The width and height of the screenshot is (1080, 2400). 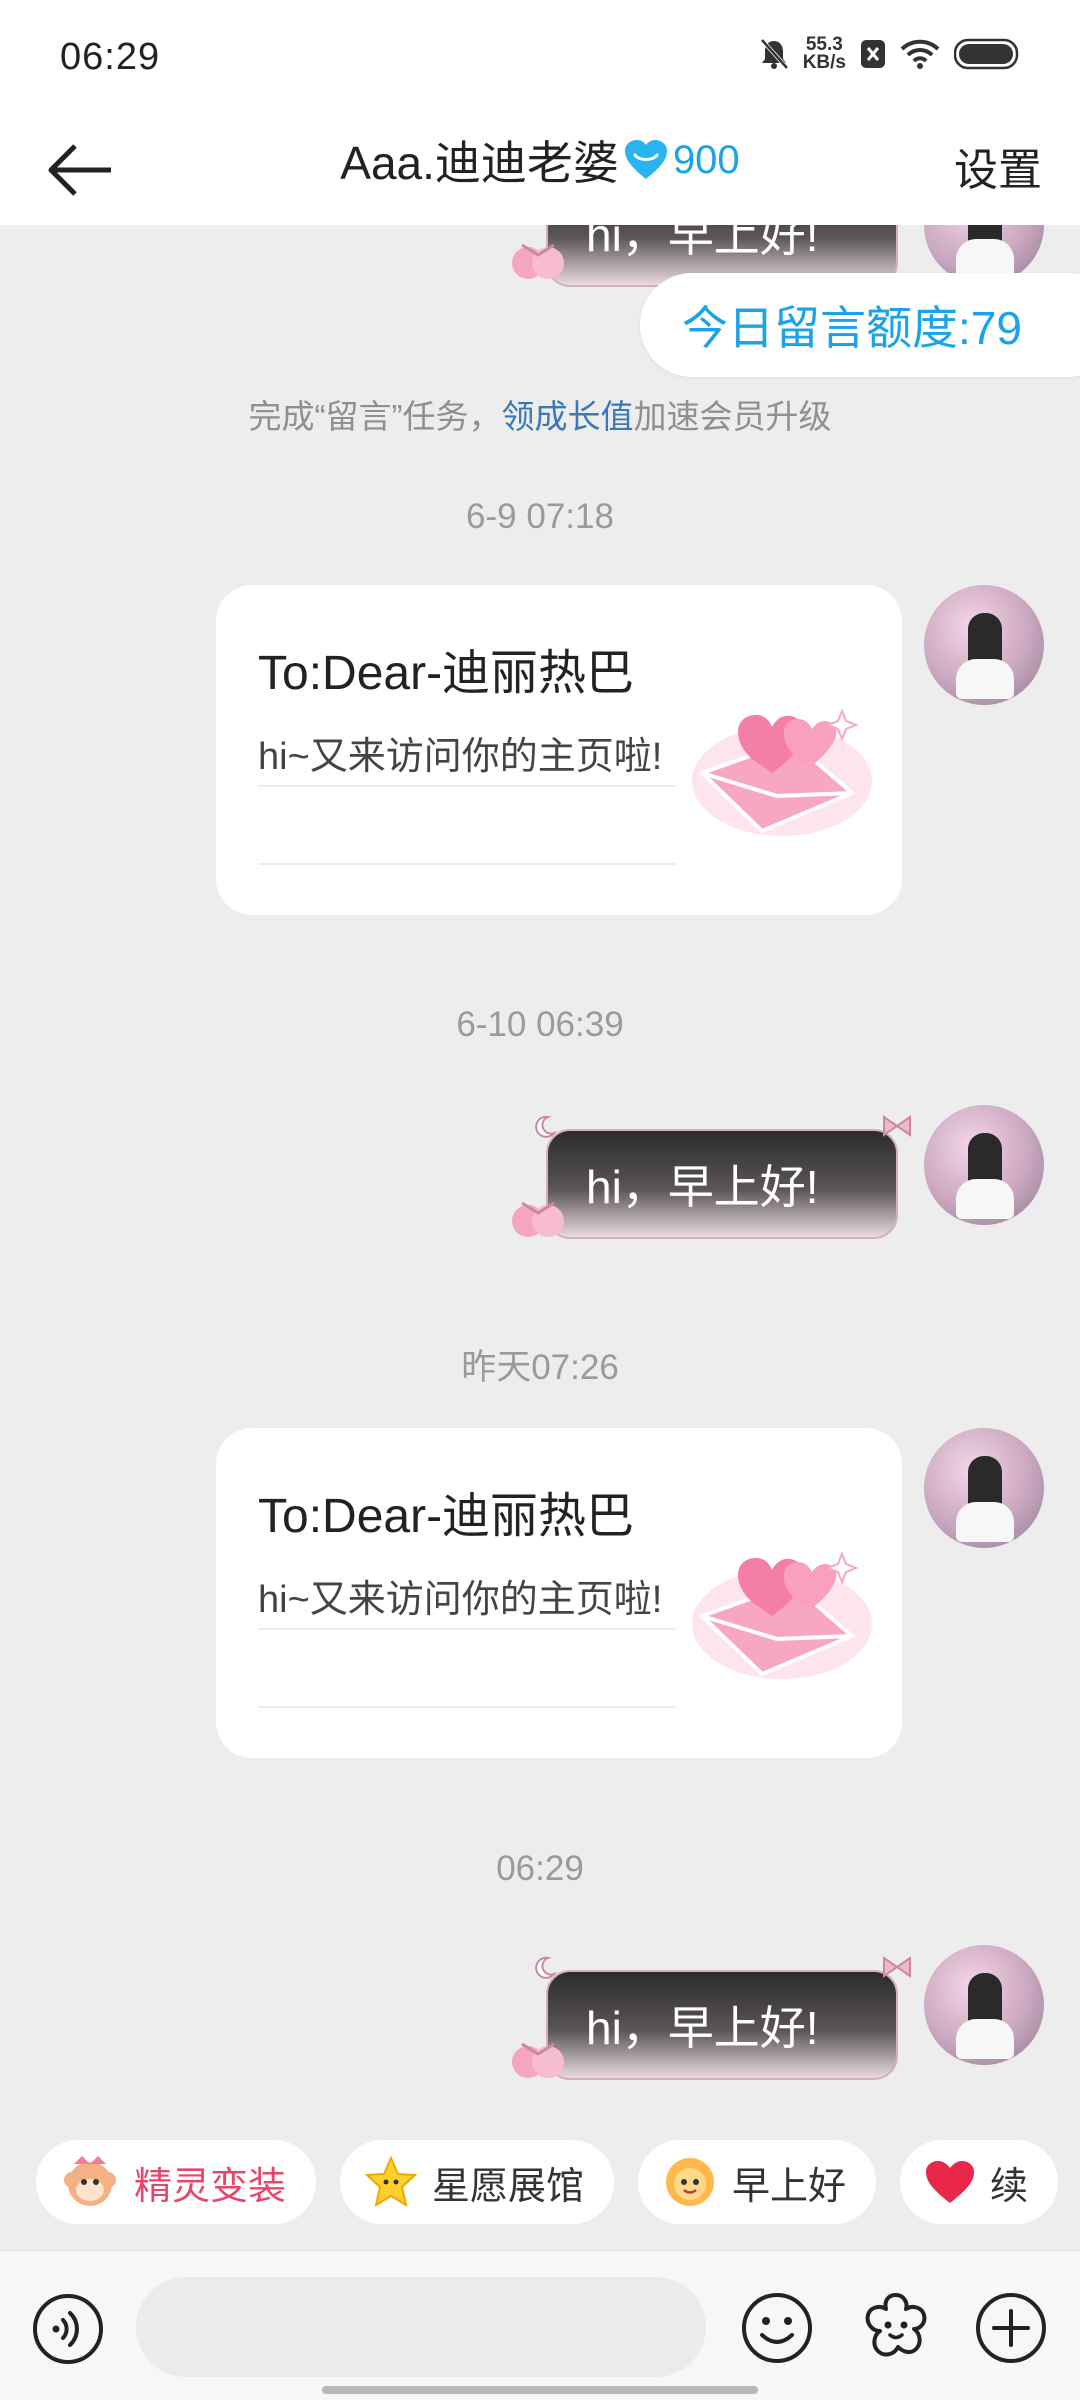 I want to click on monkey-face-icon, so click(x=90, y=2181).